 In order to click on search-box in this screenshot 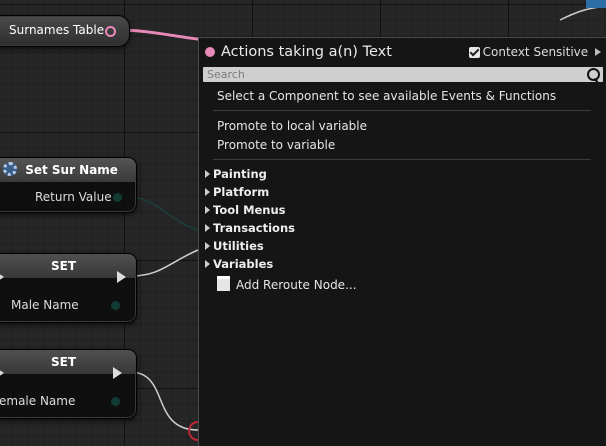, I will do `click(403, 74)`.